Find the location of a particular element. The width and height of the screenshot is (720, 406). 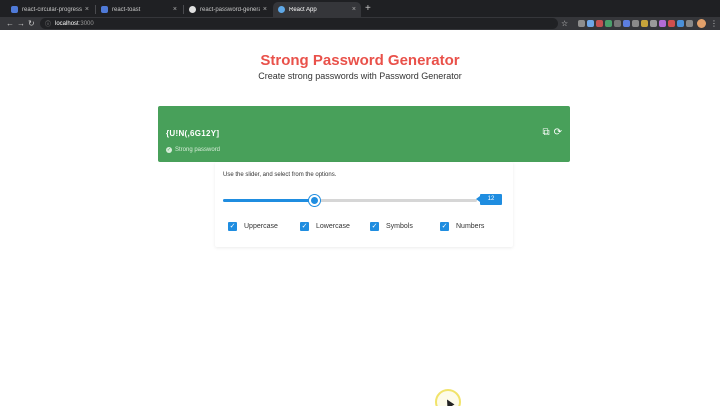

generated-password: {U!N(,6G12Y] is located at coordinates (193, 133).